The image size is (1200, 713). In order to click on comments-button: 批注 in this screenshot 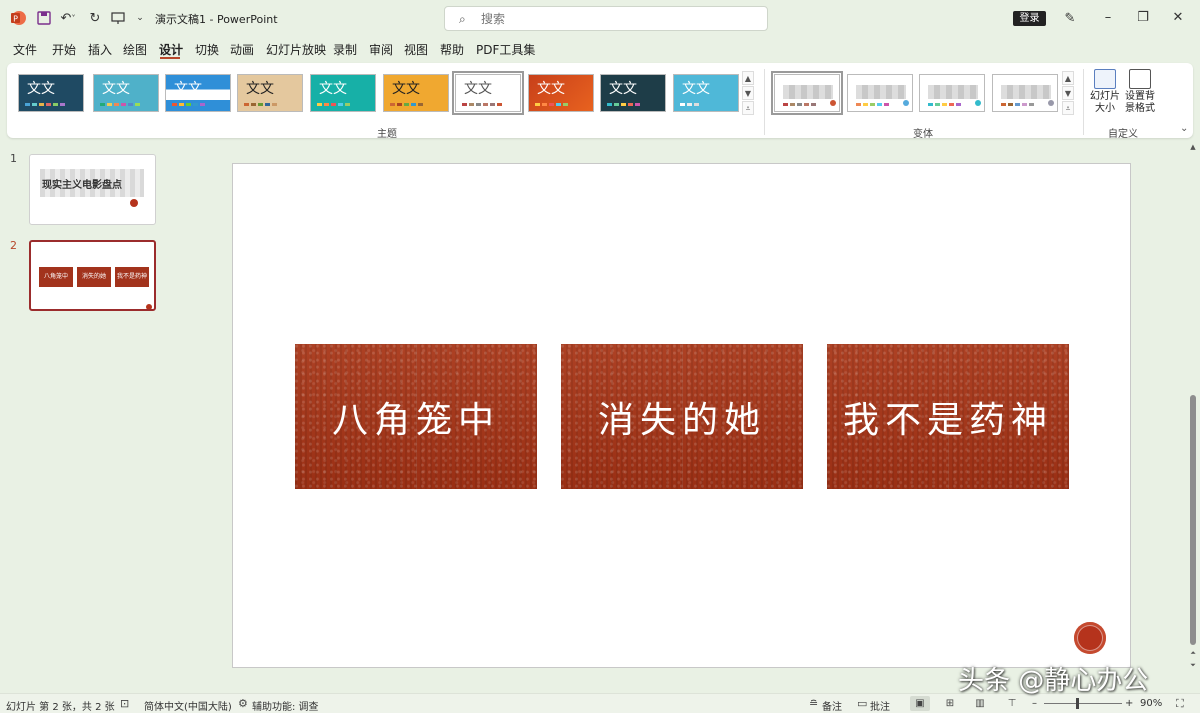, I will do `click(880, 705)`.